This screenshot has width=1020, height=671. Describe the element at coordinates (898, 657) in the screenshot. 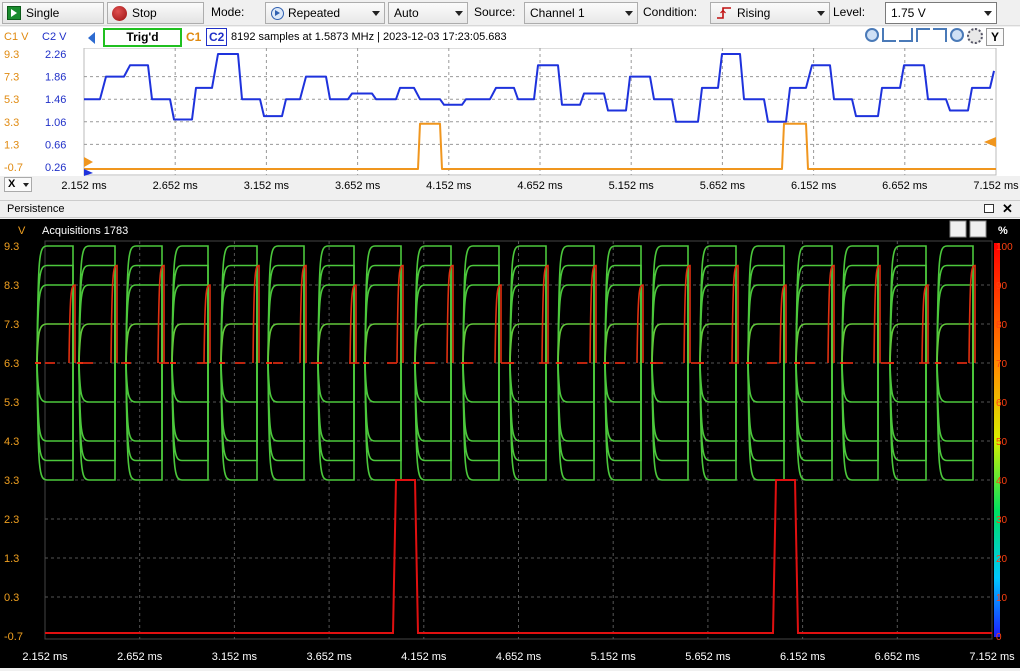

I see `persistence-x-tick: 6.652 ms` at that location.